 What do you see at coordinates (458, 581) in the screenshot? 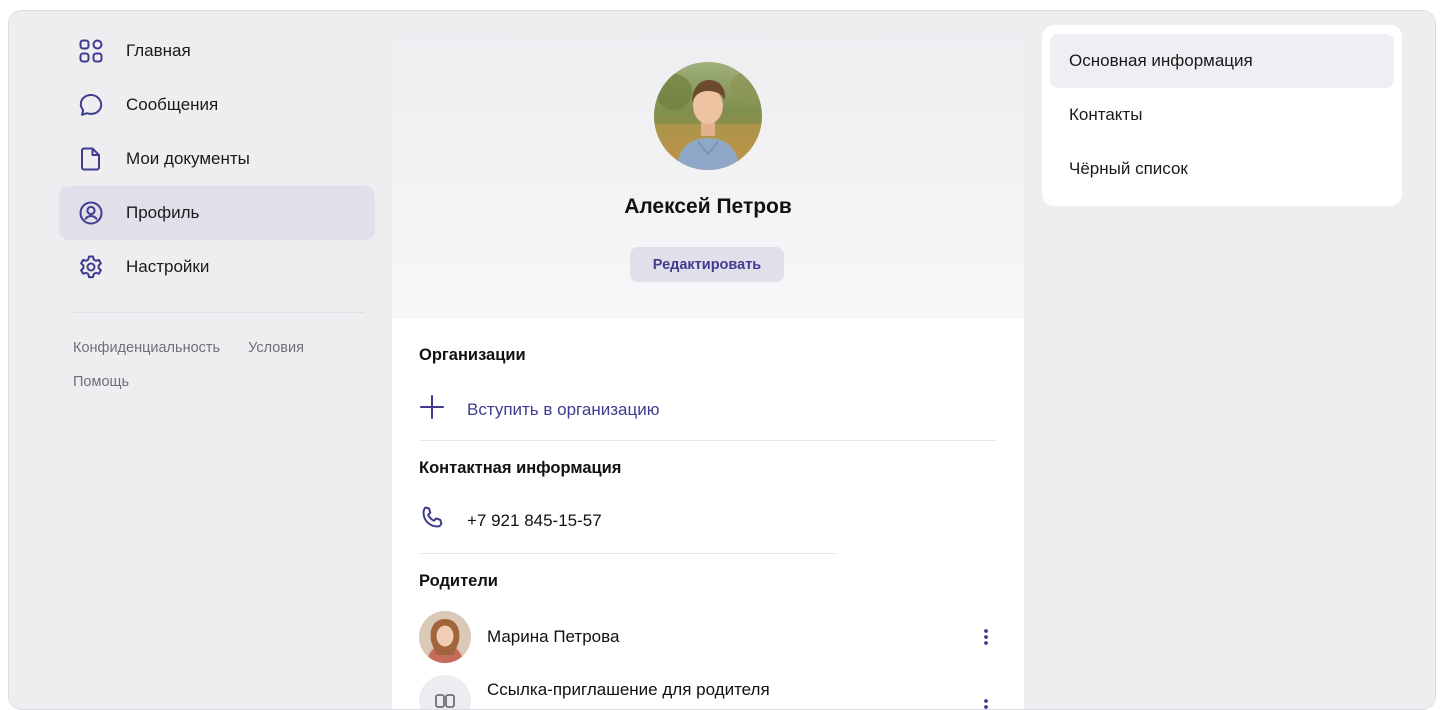
I see `section-title: Родители` at bounding box center [458, 581].